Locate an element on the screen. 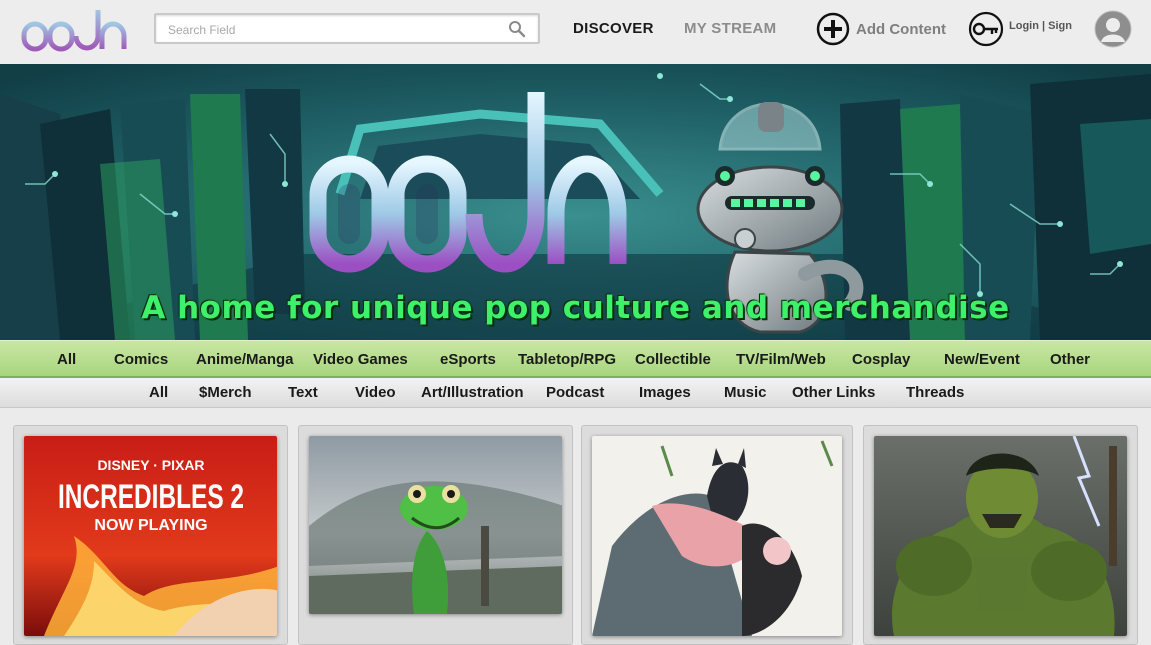 The width and height of the screenshot is (1151, 645). hulk-image is located at coordinates (1004, 536).